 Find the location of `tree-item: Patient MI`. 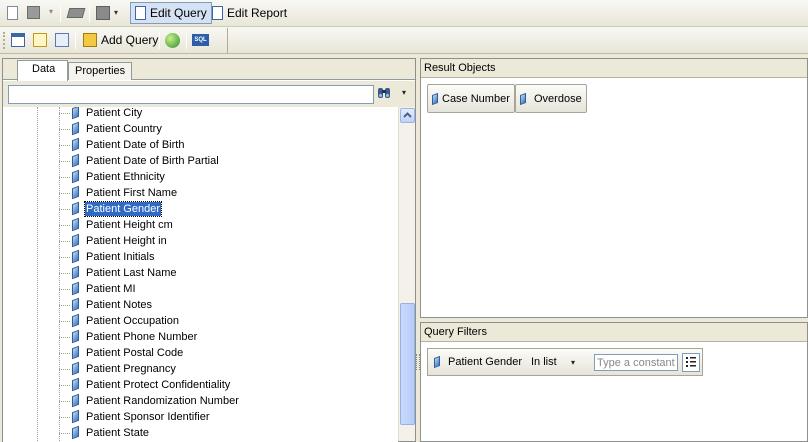

tree-item: Patient MI is located at coordinates (200, 289).